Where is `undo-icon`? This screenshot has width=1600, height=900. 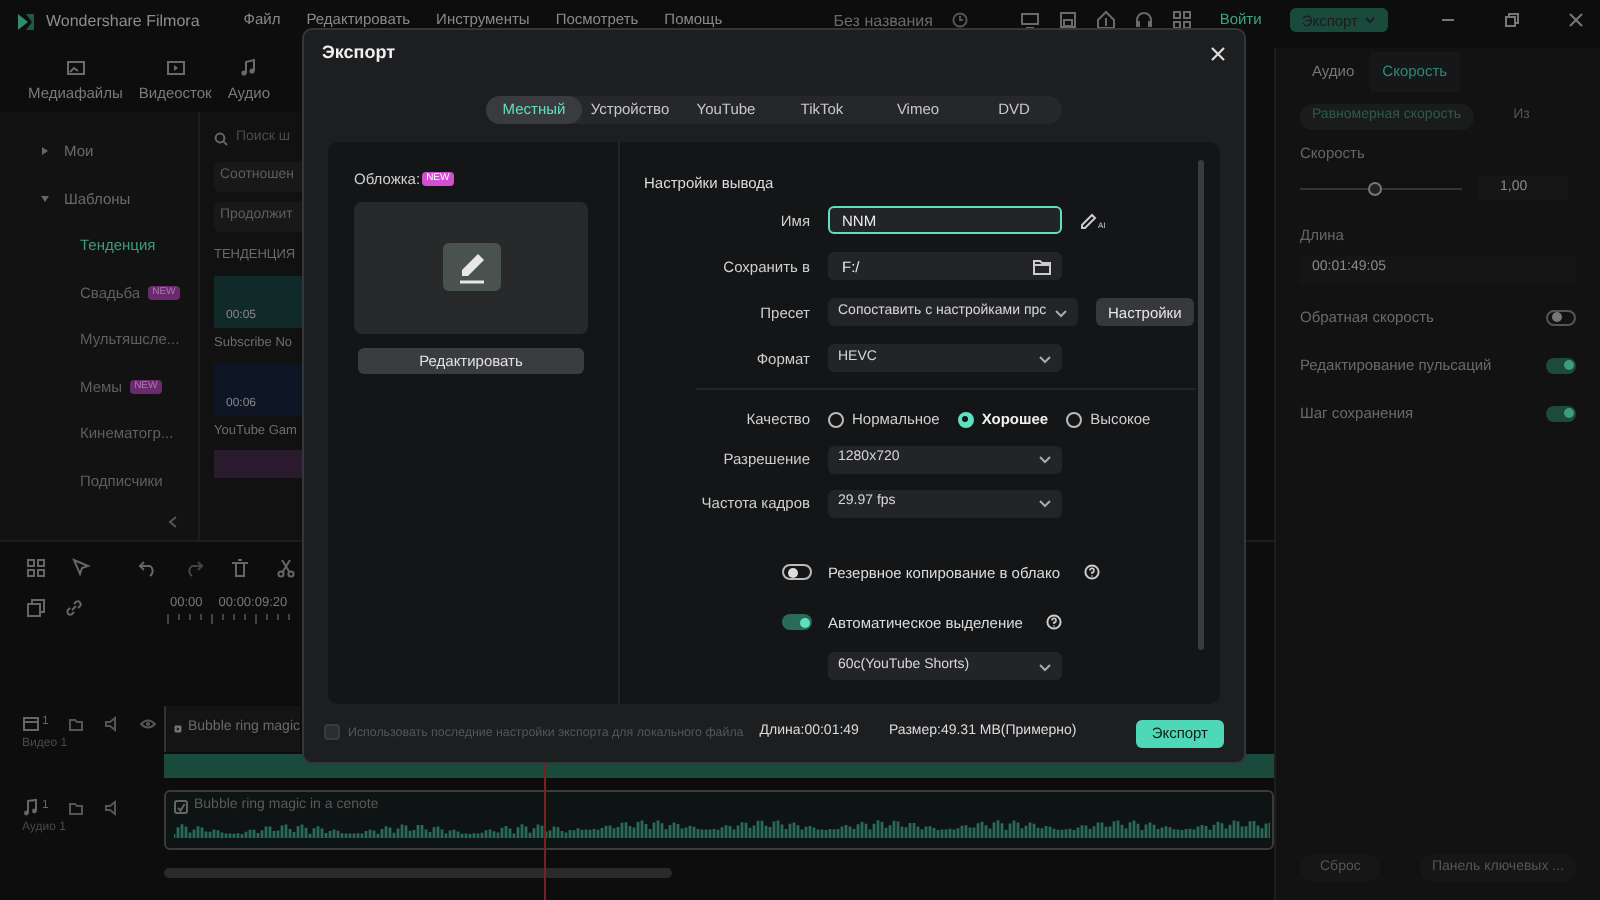 undo-icon is located at coordinates (148, 568).